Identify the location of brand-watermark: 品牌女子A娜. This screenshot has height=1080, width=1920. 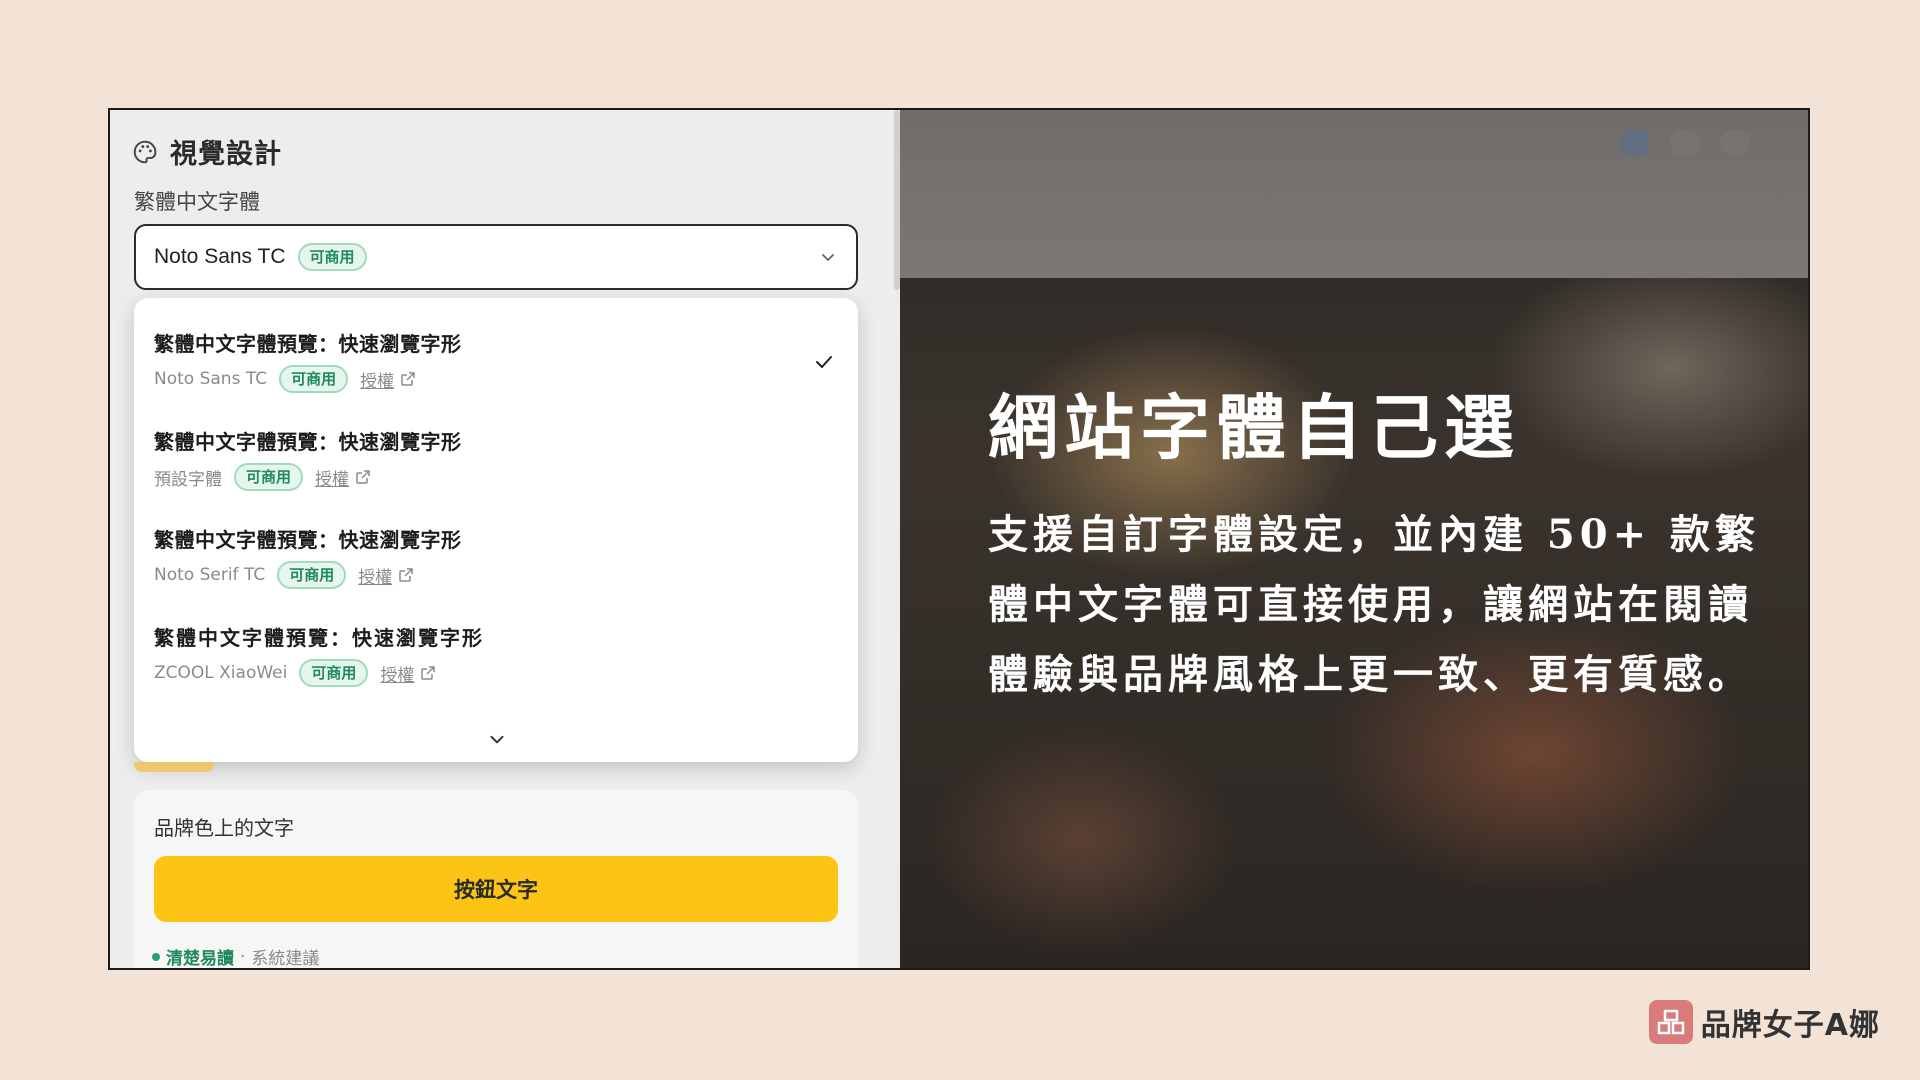
(1764, 1022).